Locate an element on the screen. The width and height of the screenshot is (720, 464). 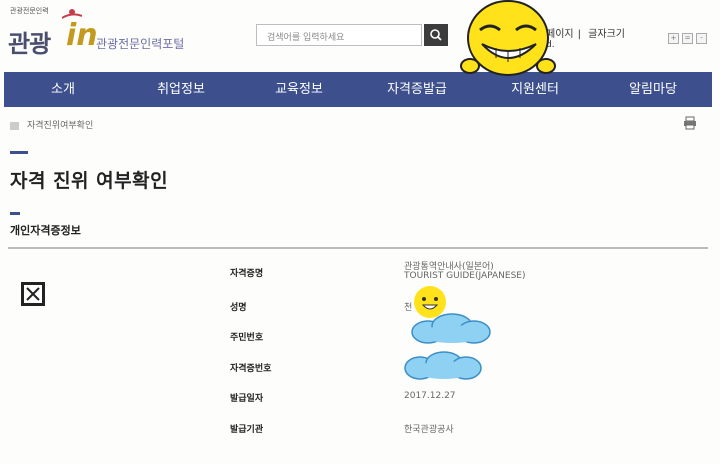
font-increase-button: + is located at coordinates (673, 38).